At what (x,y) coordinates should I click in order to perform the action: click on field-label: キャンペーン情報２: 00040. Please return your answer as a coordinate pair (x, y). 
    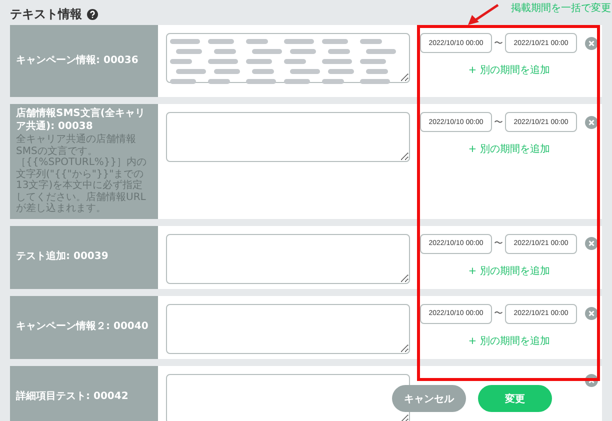
    Looking at the image, I should click on (83, 327).